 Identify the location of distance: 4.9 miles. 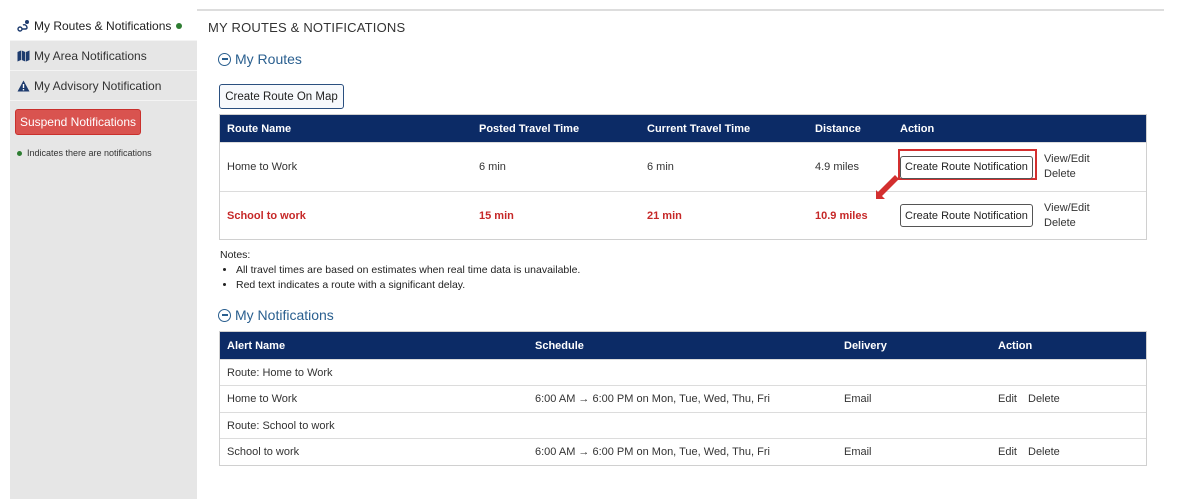
(837, 167).